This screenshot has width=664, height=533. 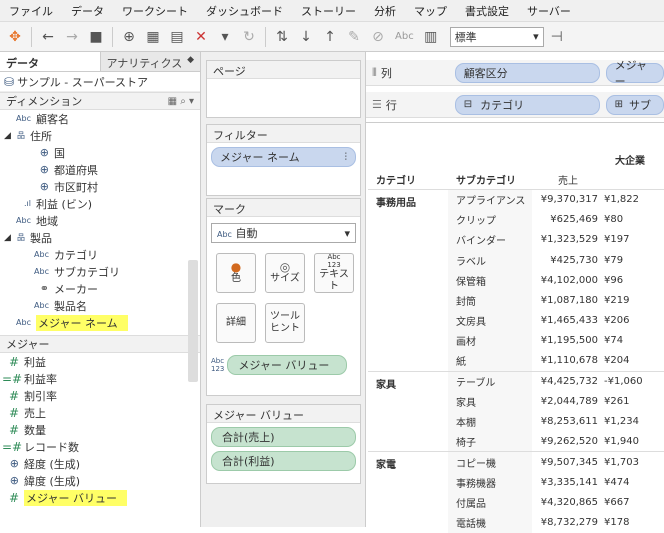 I want to click on field-label: 売上, so click(x=35, y=413).